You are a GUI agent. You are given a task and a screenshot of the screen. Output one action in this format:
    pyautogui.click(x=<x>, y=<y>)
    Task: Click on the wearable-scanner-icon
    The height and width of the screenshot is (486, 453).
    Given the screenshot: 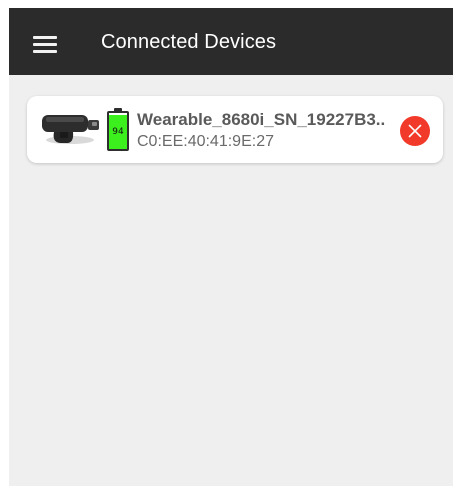 What is the action you would take?
    pyautogui.click(x=70, y=129)
    